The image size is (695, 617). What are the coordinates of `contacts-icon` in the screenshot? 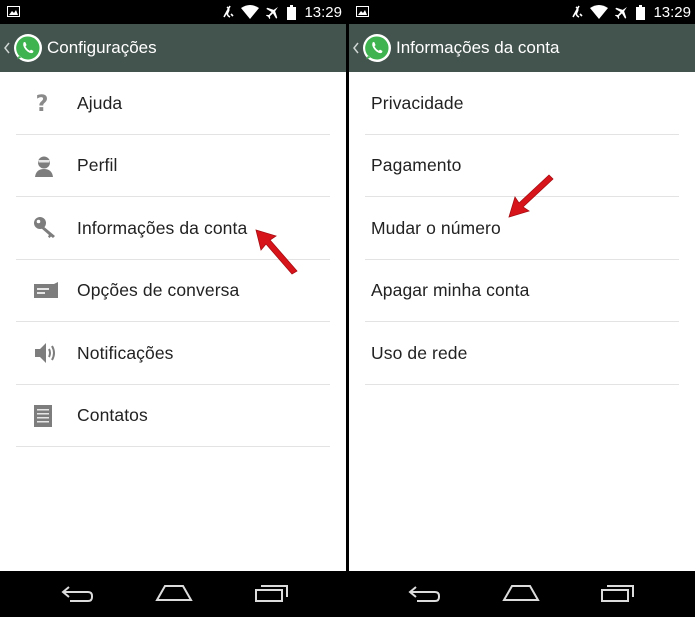 It's located at (38, 416).